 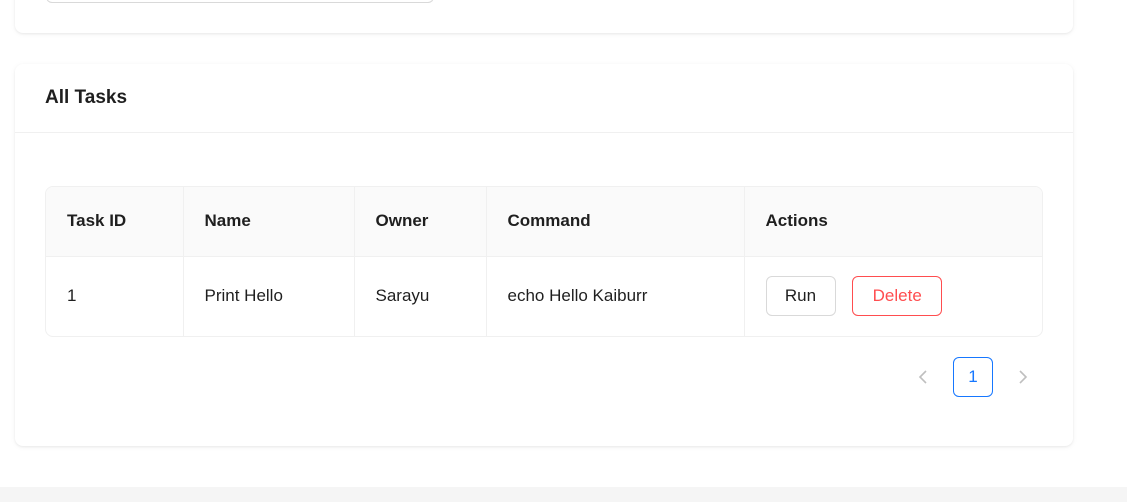 I want to click on search-input, so click(x=240, y=1).